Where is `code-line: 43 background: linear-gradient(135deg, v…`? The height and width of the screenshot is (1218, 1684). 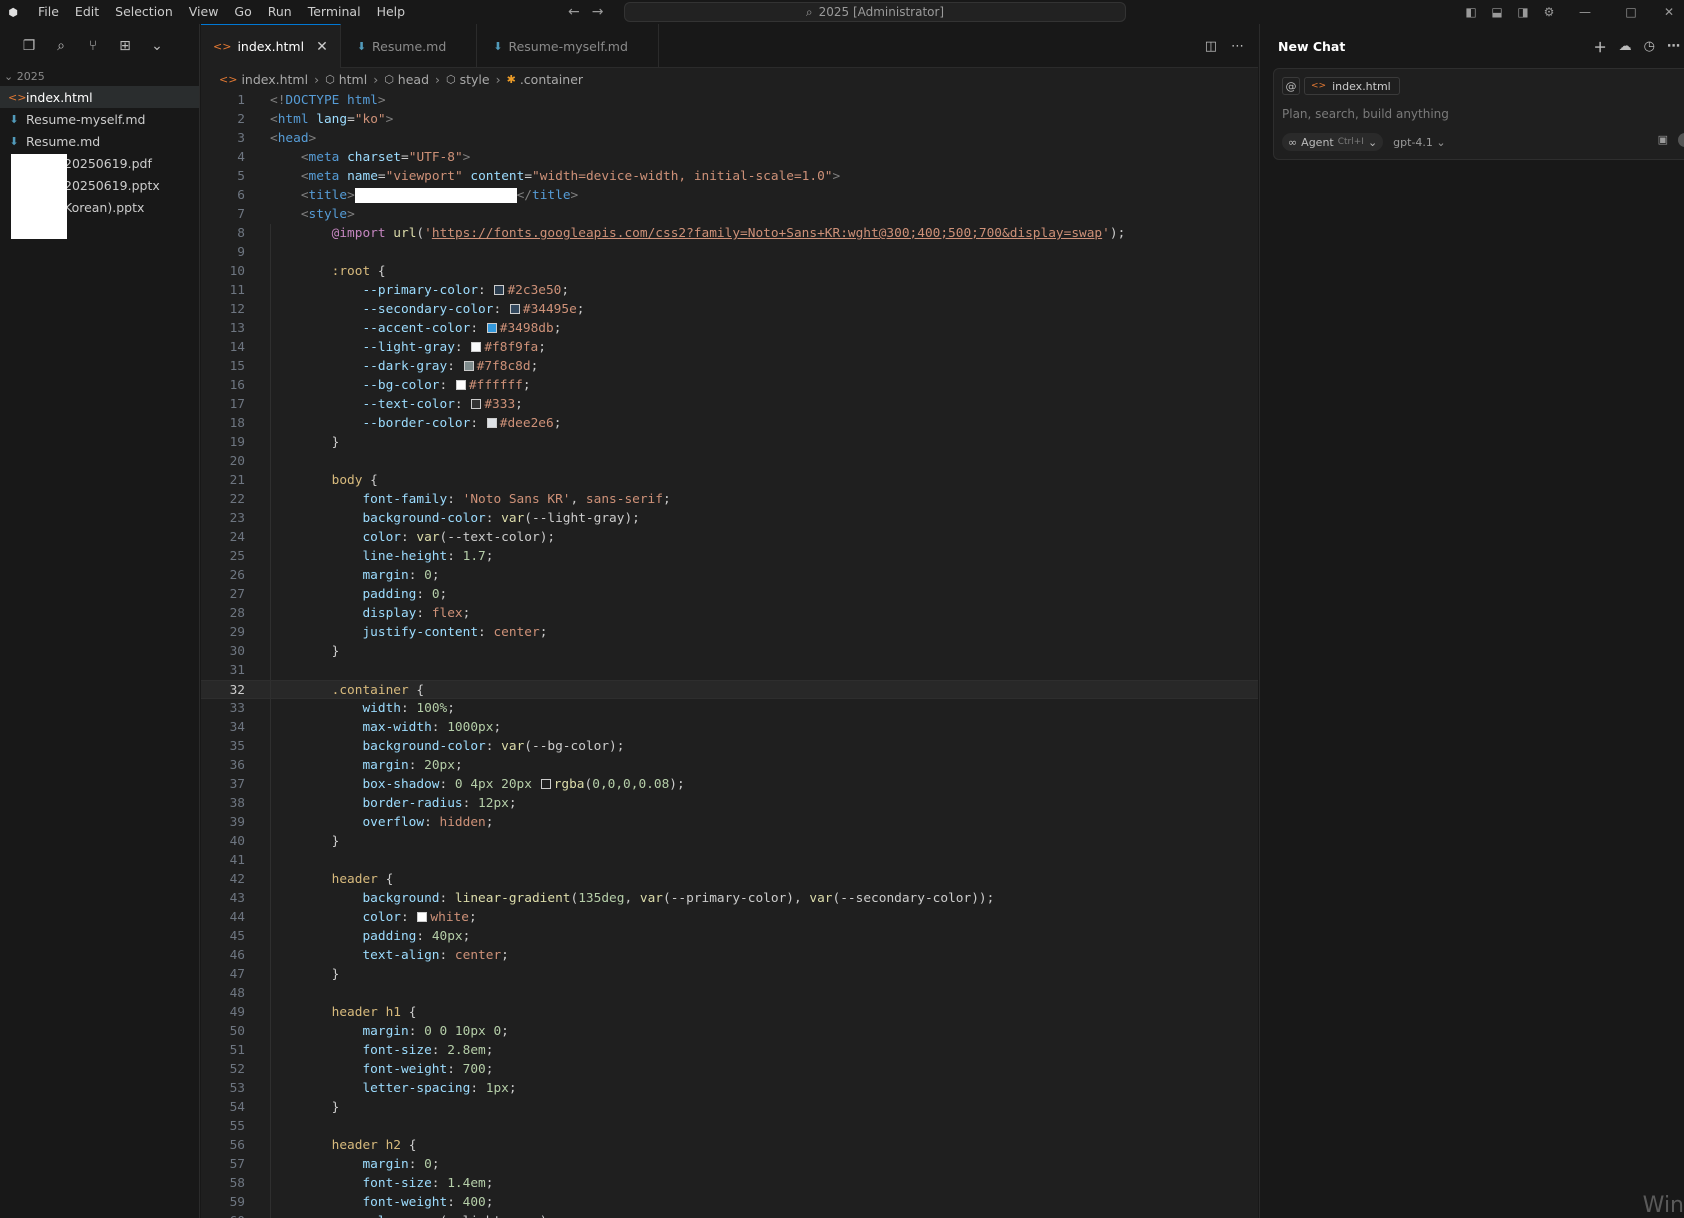
code-line: 43 background: linear-gradient(135deg, v… is located at coordinates (729, 898).